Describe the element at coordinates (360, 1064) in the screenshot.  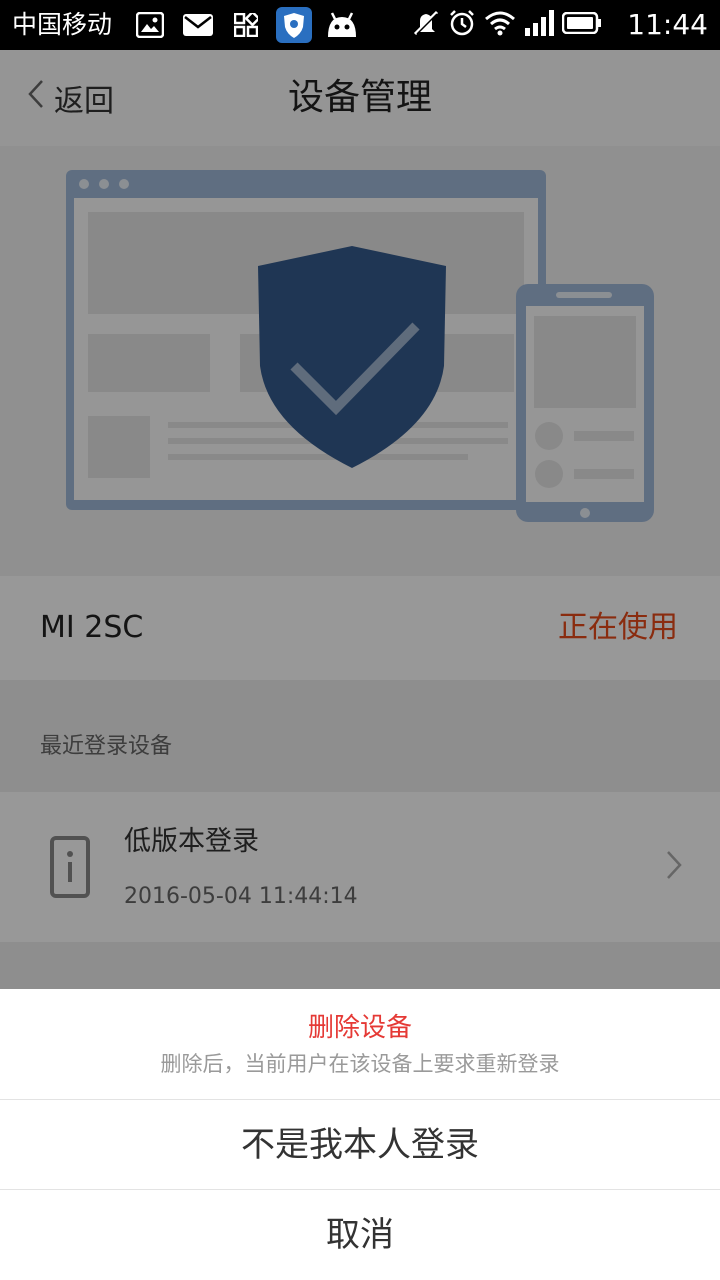
I see `action-sheet-subtitle: 删除后，当前用户在该设备上要求重新登录` at that location.